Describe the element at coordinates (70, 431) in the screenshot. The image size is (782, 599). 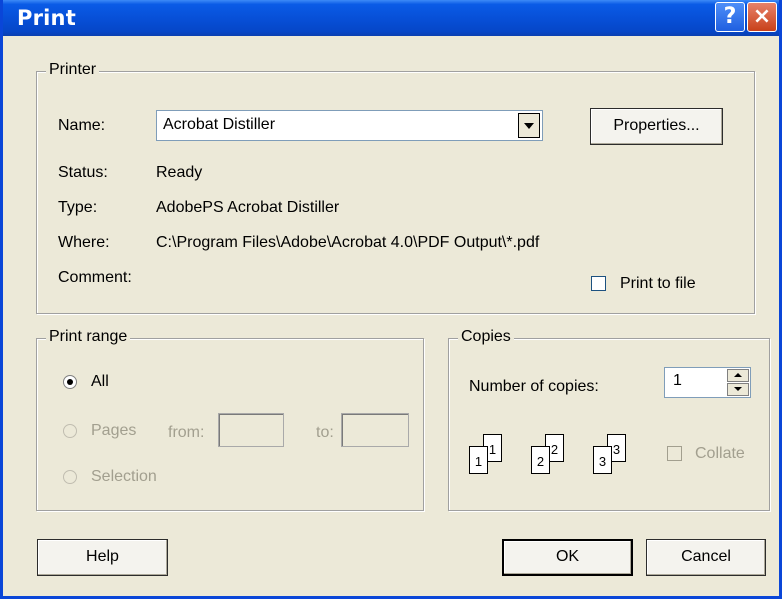
I see `radio-pages` at that location.